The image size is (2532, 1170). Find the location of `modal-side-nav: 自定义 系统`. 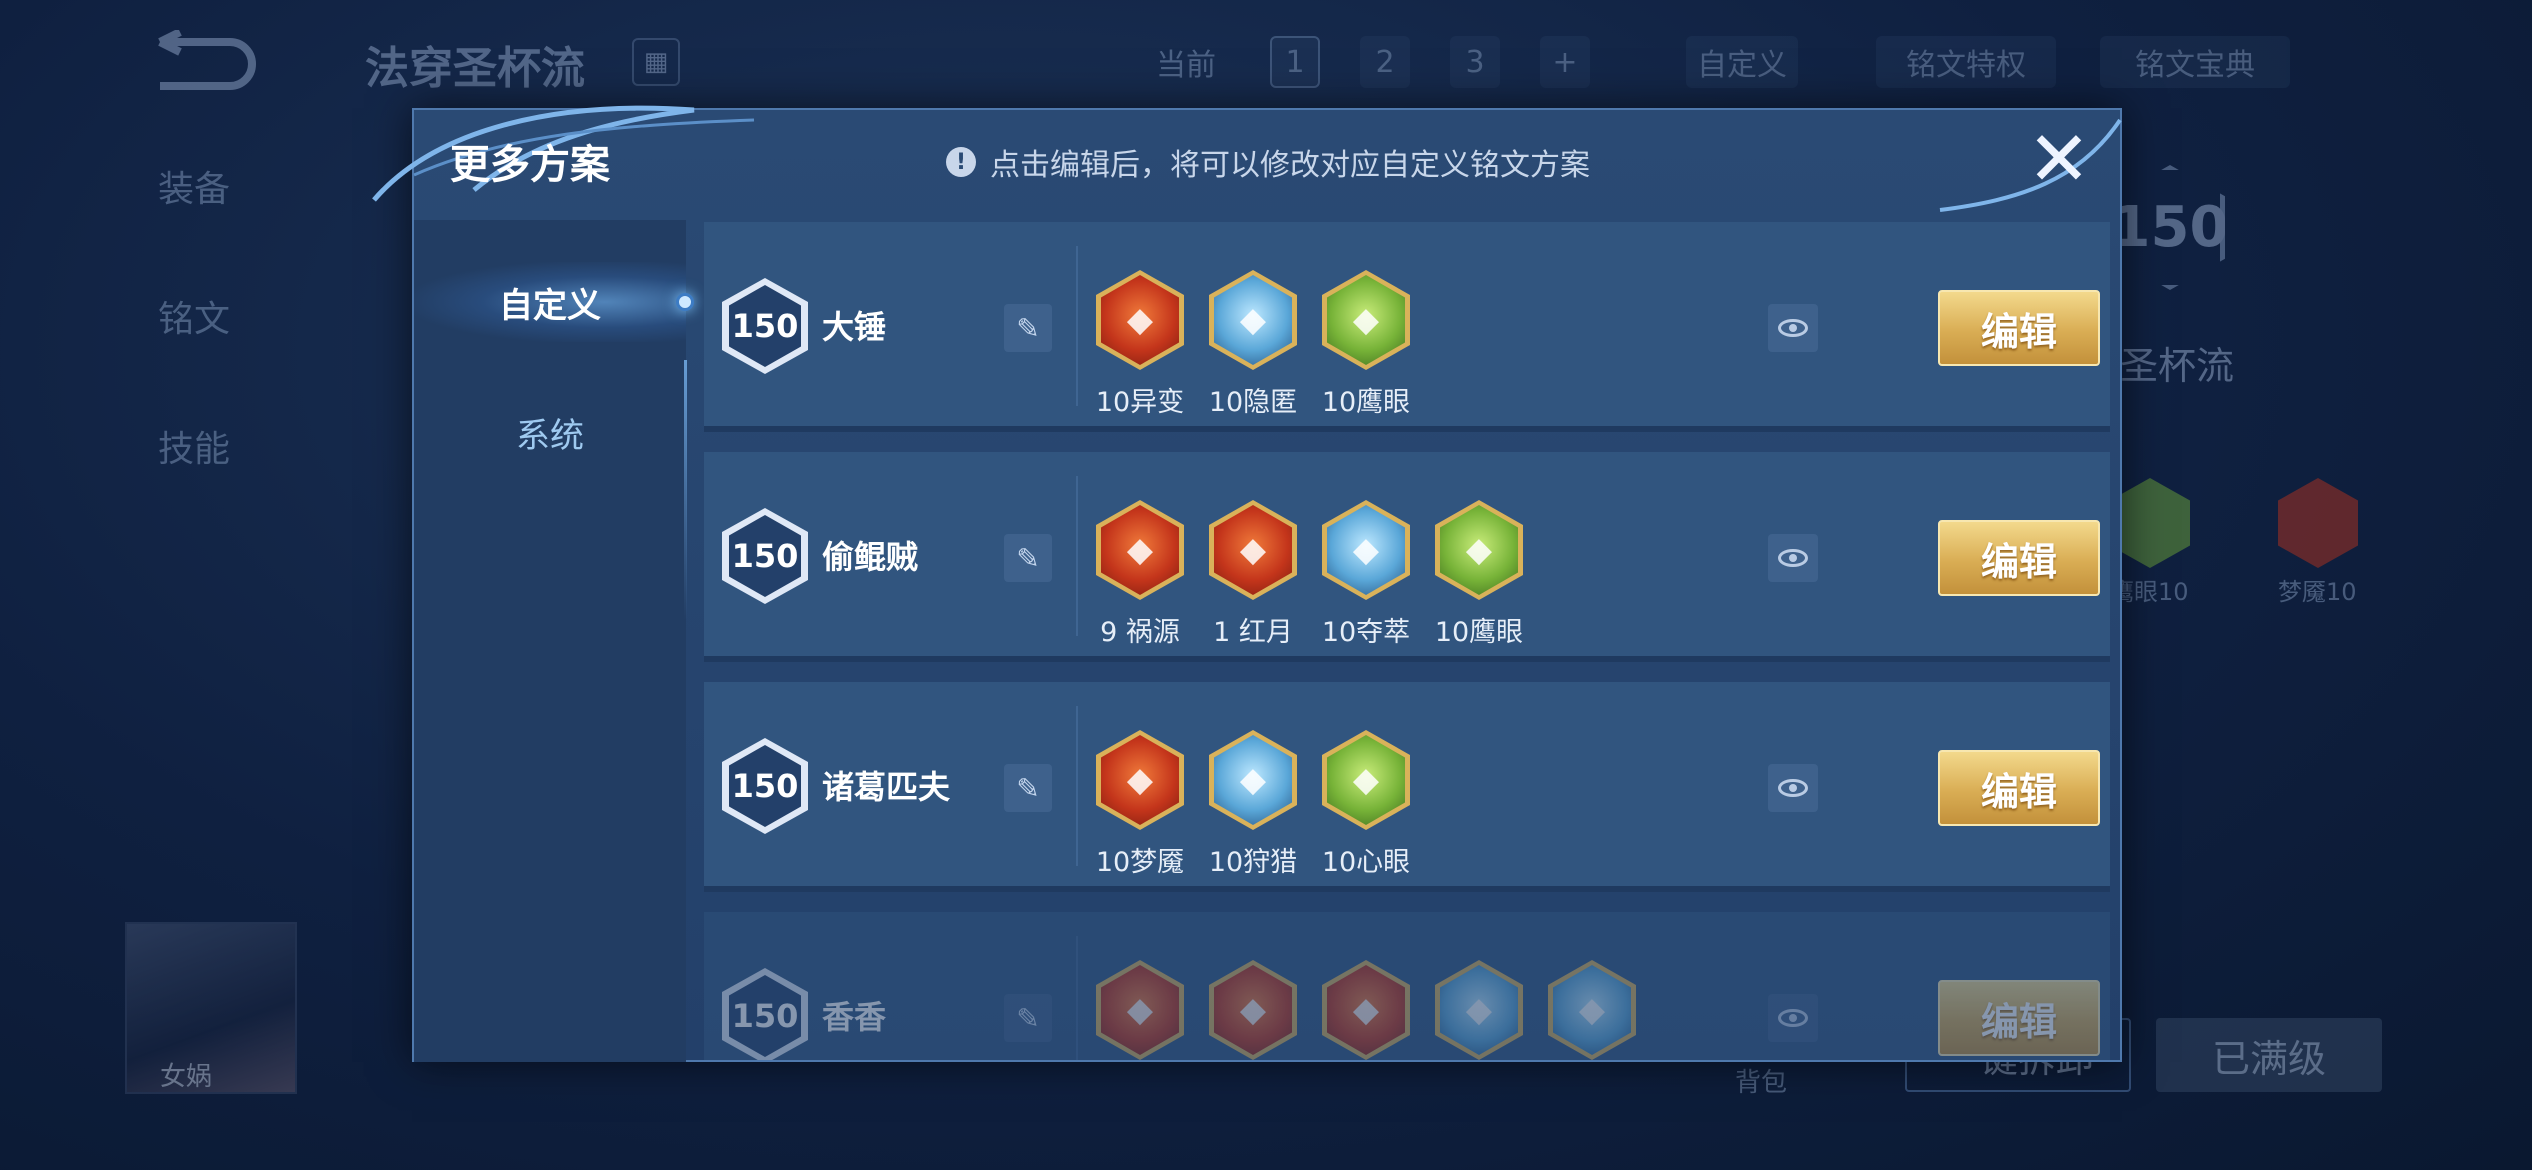

modal-side-nav: 自定义 系统 is located at coordinates (554, 641).